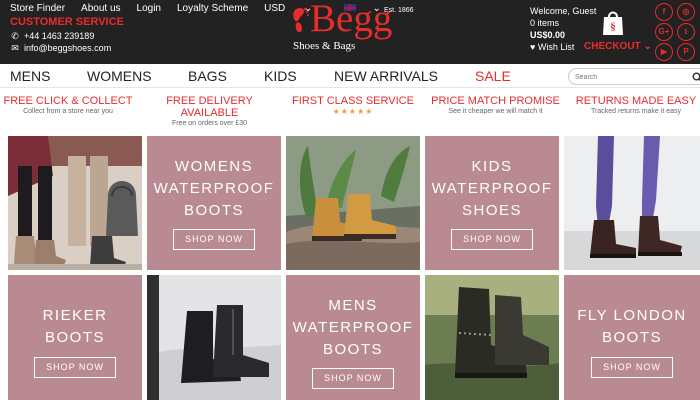 The height and width of the screenshot is (400, 700). I want to click on nav-bags: BAGS, so click(207, 76).